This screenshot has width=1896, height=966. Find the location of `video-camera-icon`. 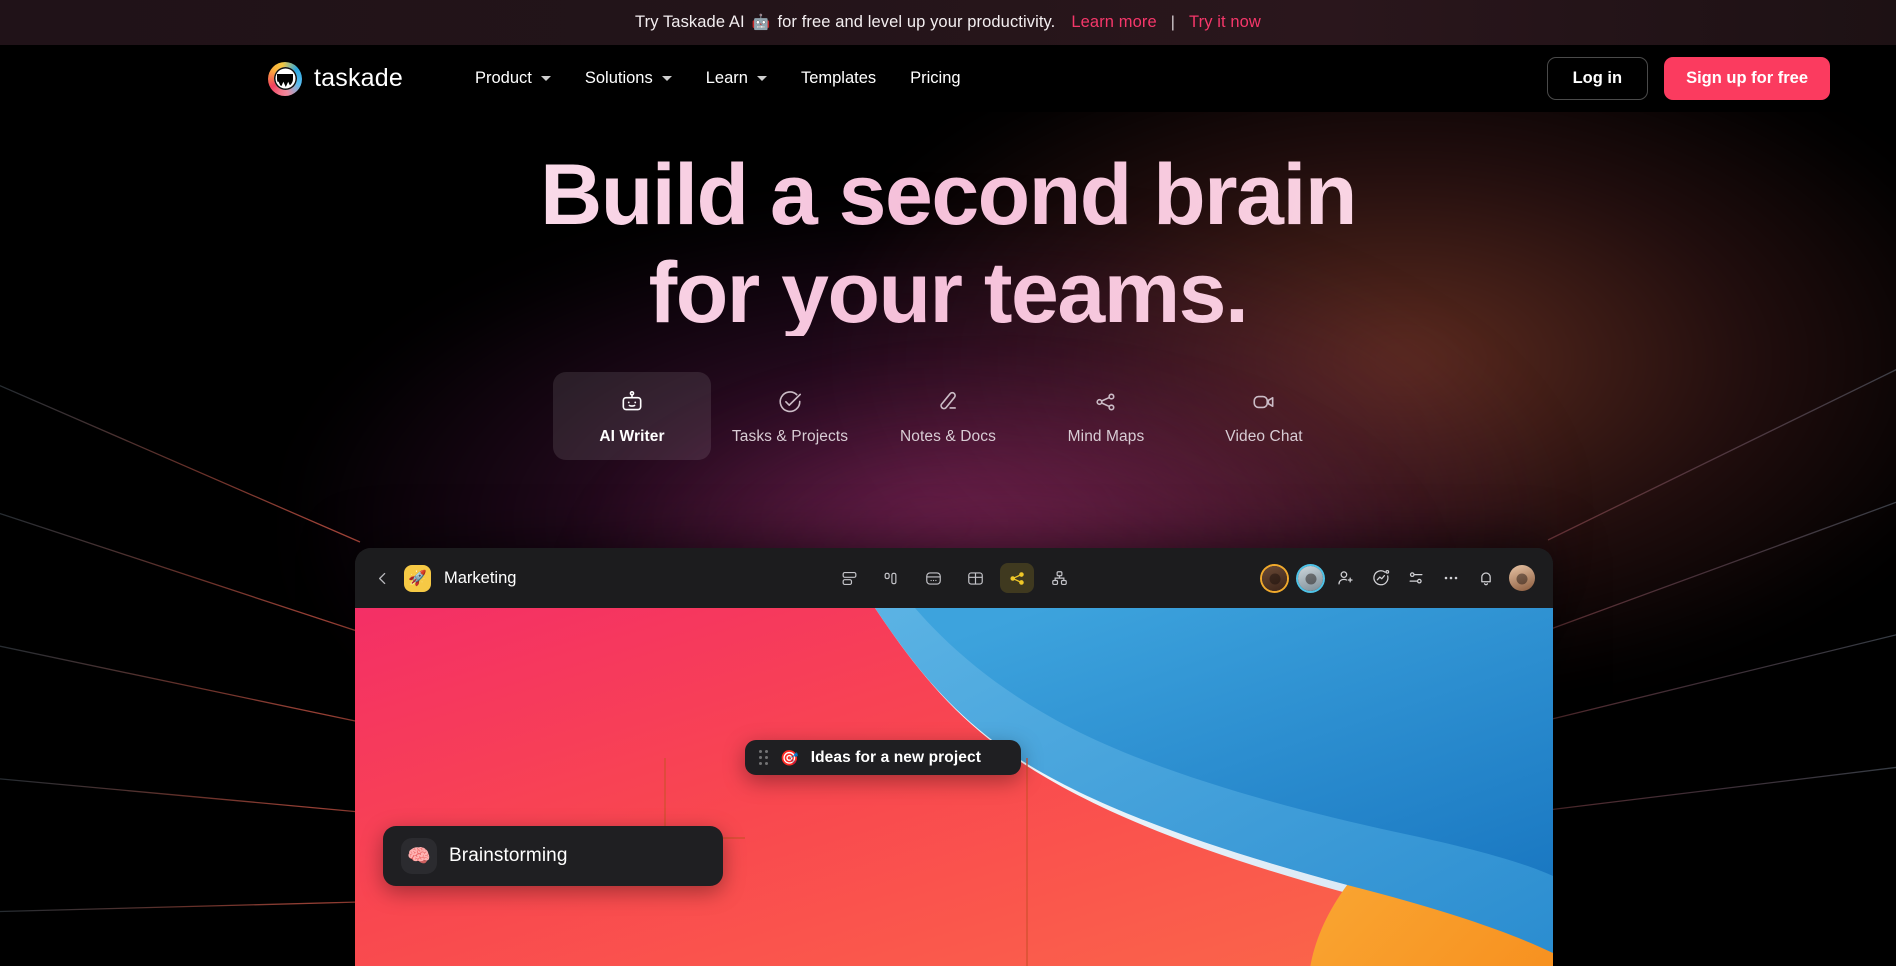

video-camera-icon is located at coordinates (1264, 401).